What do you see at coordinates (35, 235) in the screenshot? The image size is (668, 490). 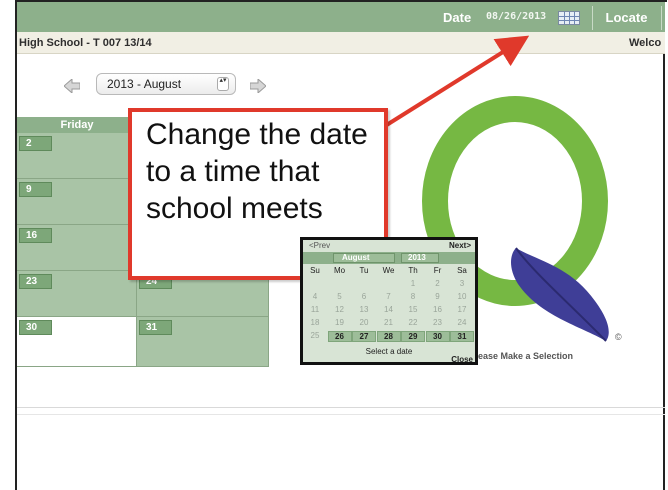 I see `day-number: 16` at bounding box center [35, 235].